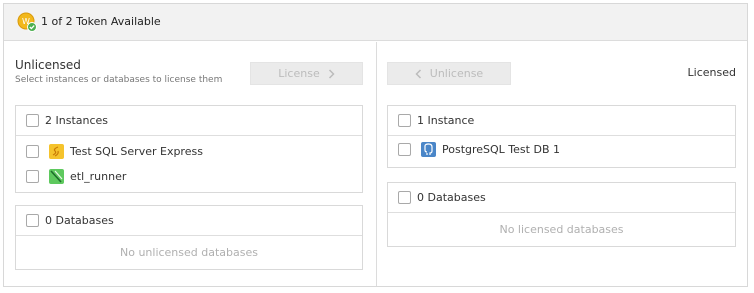  I want to click on licensed-databases-count: 0 Databases, so click(451, 197).